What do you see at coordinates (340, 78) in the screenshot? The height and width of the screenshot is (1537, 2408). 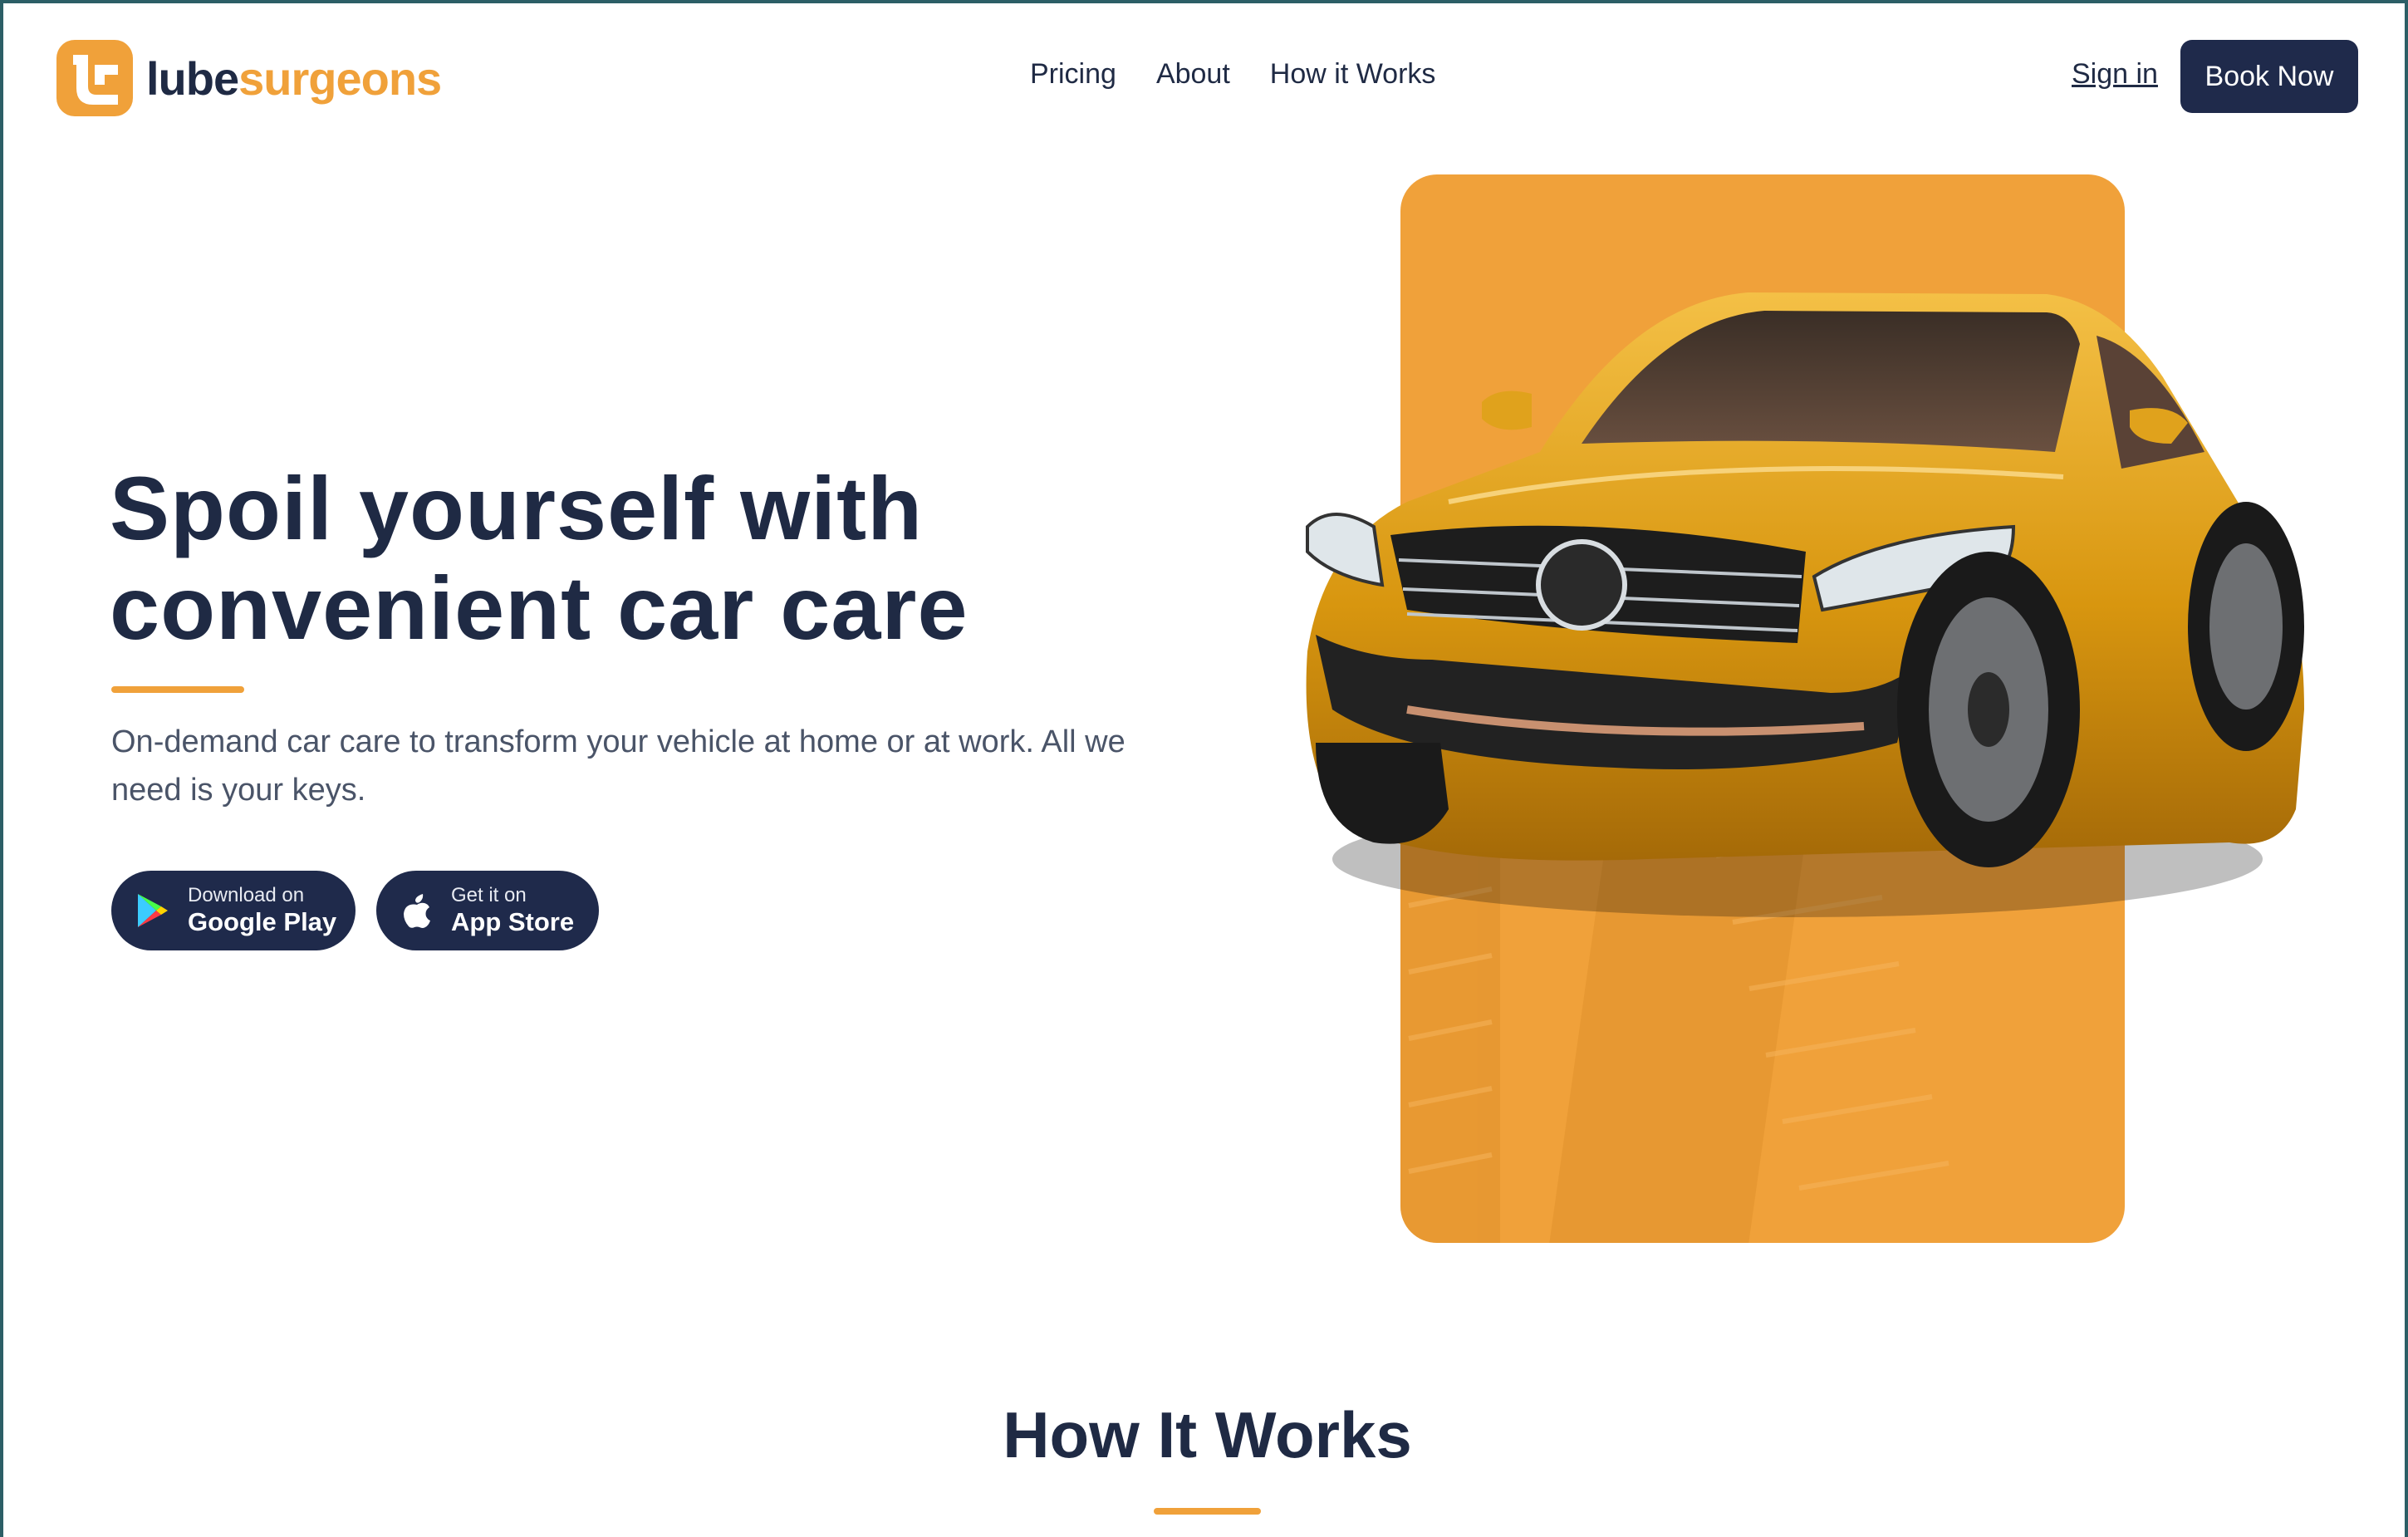 I see `brand-name-part2: surgeons` at bounding box center [340, 78].